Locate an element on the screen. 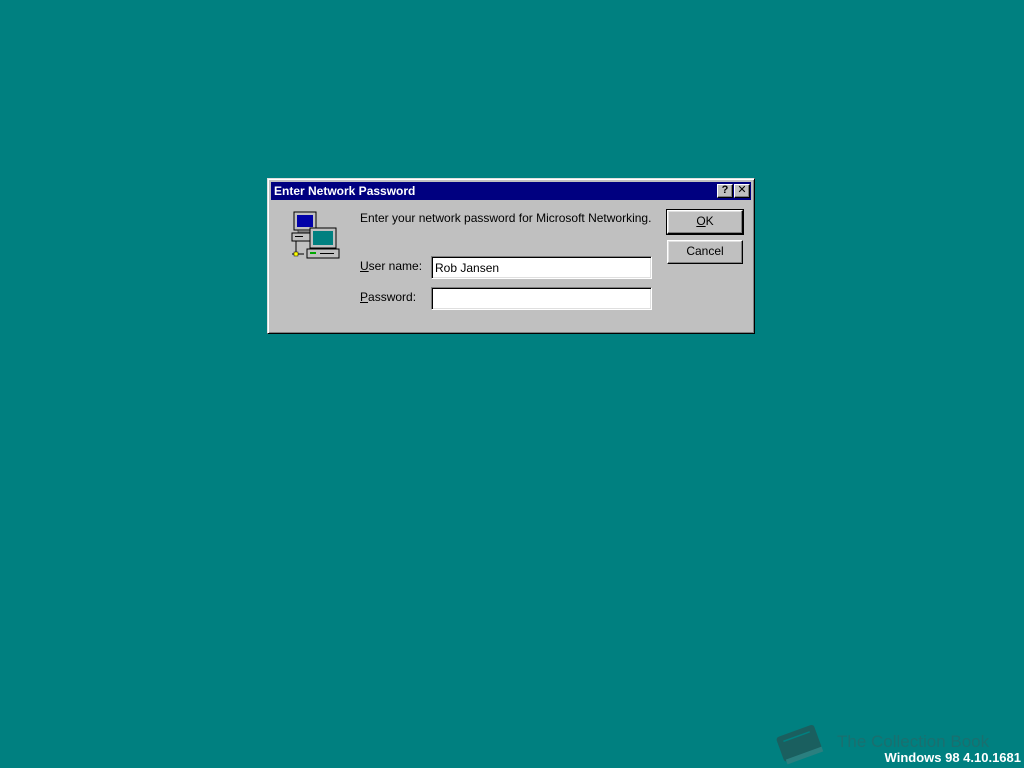  help-button: ? is located at coordinates (725, 191).